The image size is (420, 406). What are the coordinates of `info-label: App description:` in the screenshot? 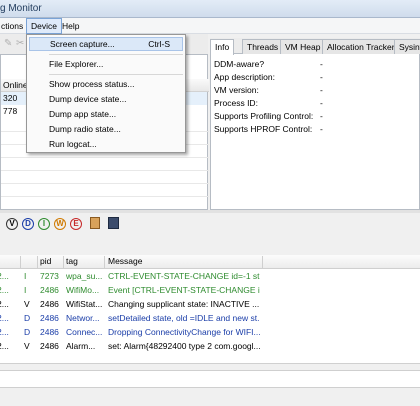 It's located at (244, 77).